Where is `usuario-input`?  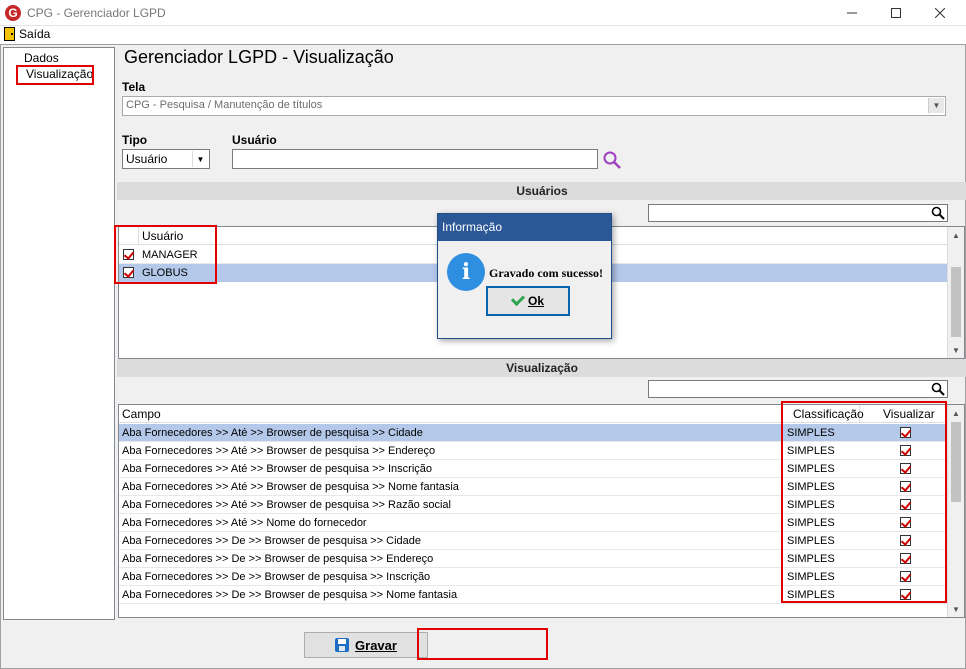
usuario-input is located at coordinates (415, 159).